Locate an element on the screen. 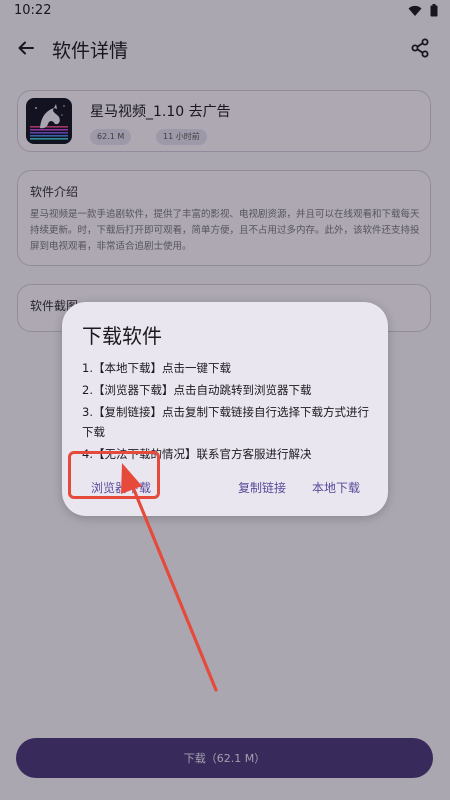 The width and height of the screenshot is (450, 800). local-download-button: 本地下载 is located at coordinates (336, 487).